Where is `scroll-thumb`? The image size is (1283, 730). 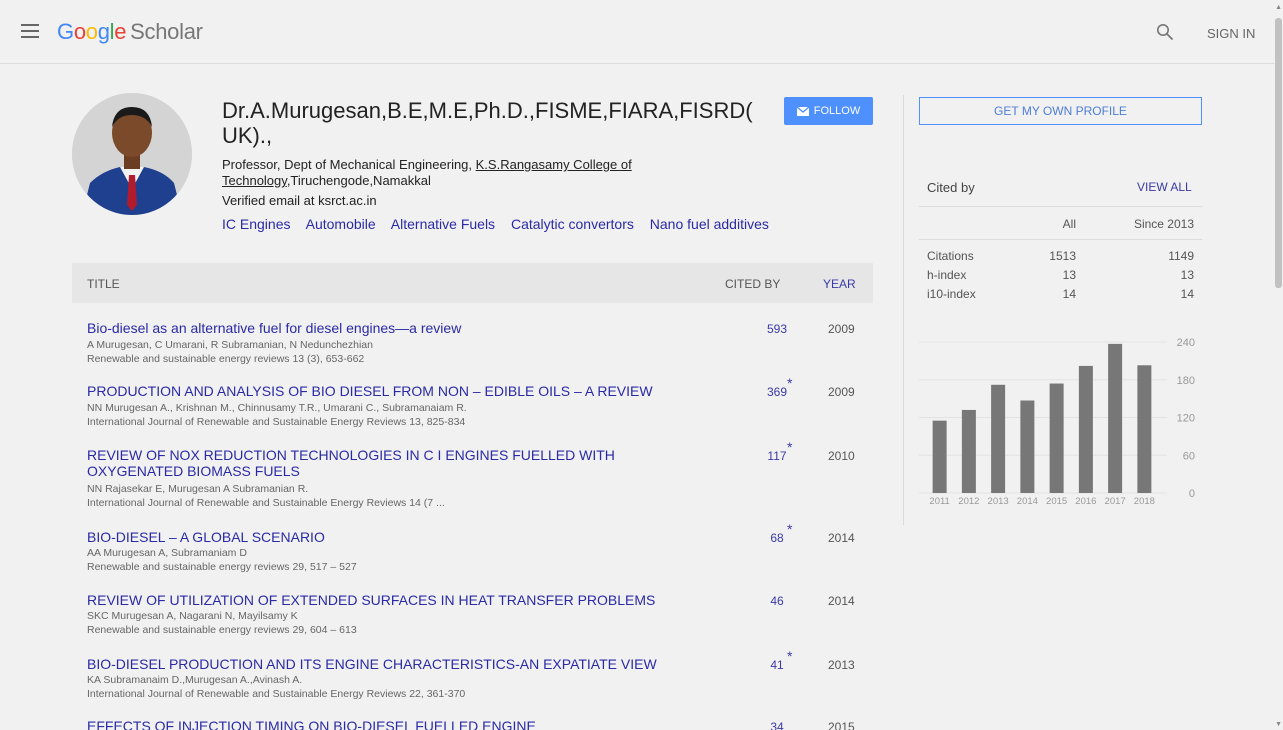 scroll-thumb is located at coordinates (1278, 153).